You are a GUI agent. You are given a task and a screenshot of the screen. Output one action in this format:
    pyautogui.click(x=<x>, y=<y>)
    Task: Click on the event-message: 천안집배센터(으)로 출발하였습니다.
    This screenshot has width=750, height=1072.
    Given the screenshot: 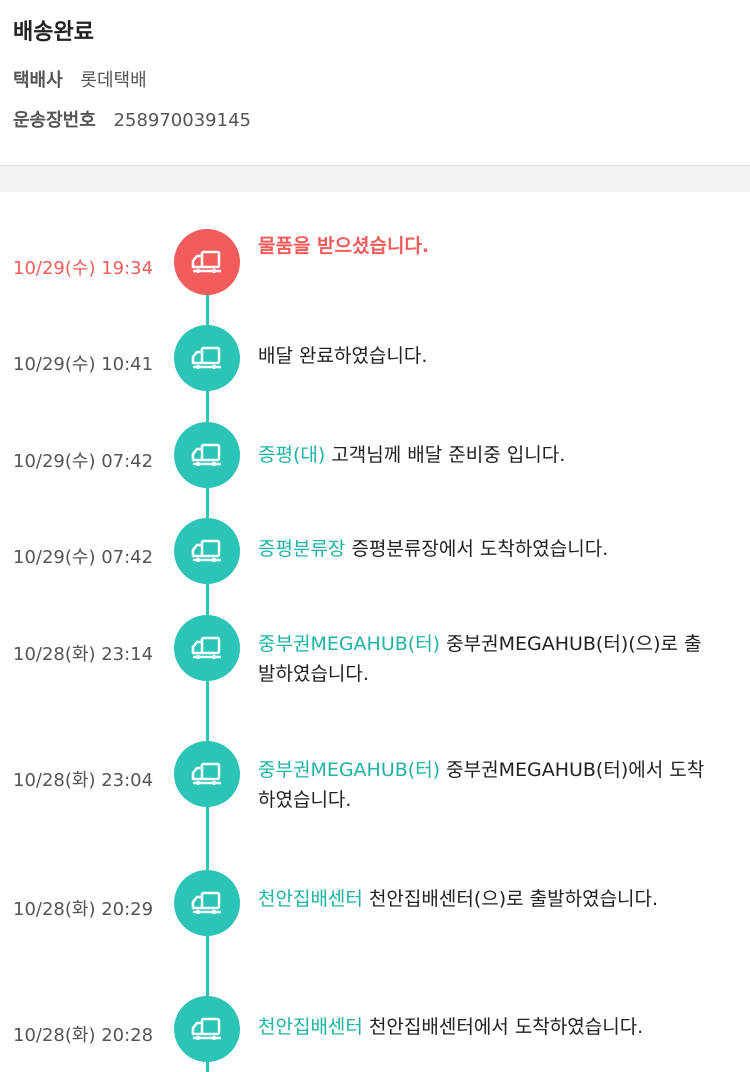 What is the action you would take?
    pyautogui.click(x=513, y=899)
    